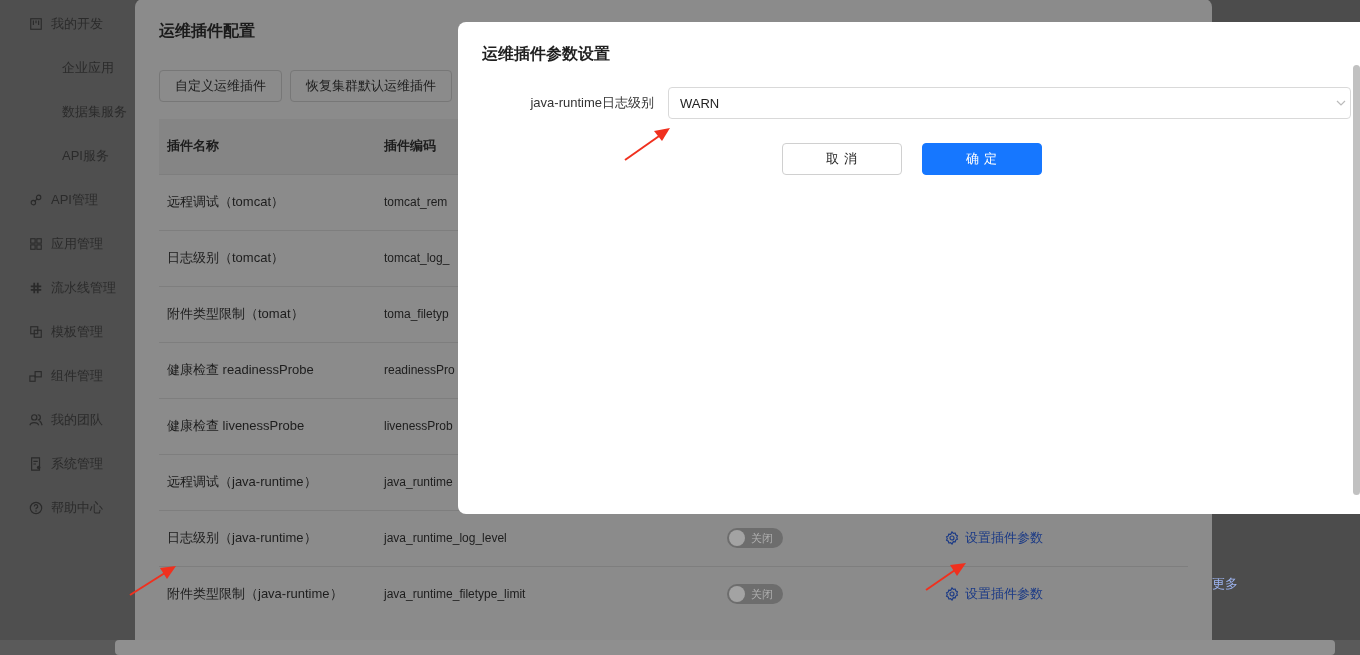 This screenshot has height=655, width=1360. Describe the element at coordinates (242, 481) in the screenshot. I see `plugin-name: 远程调试（java-runtime）` at that location.